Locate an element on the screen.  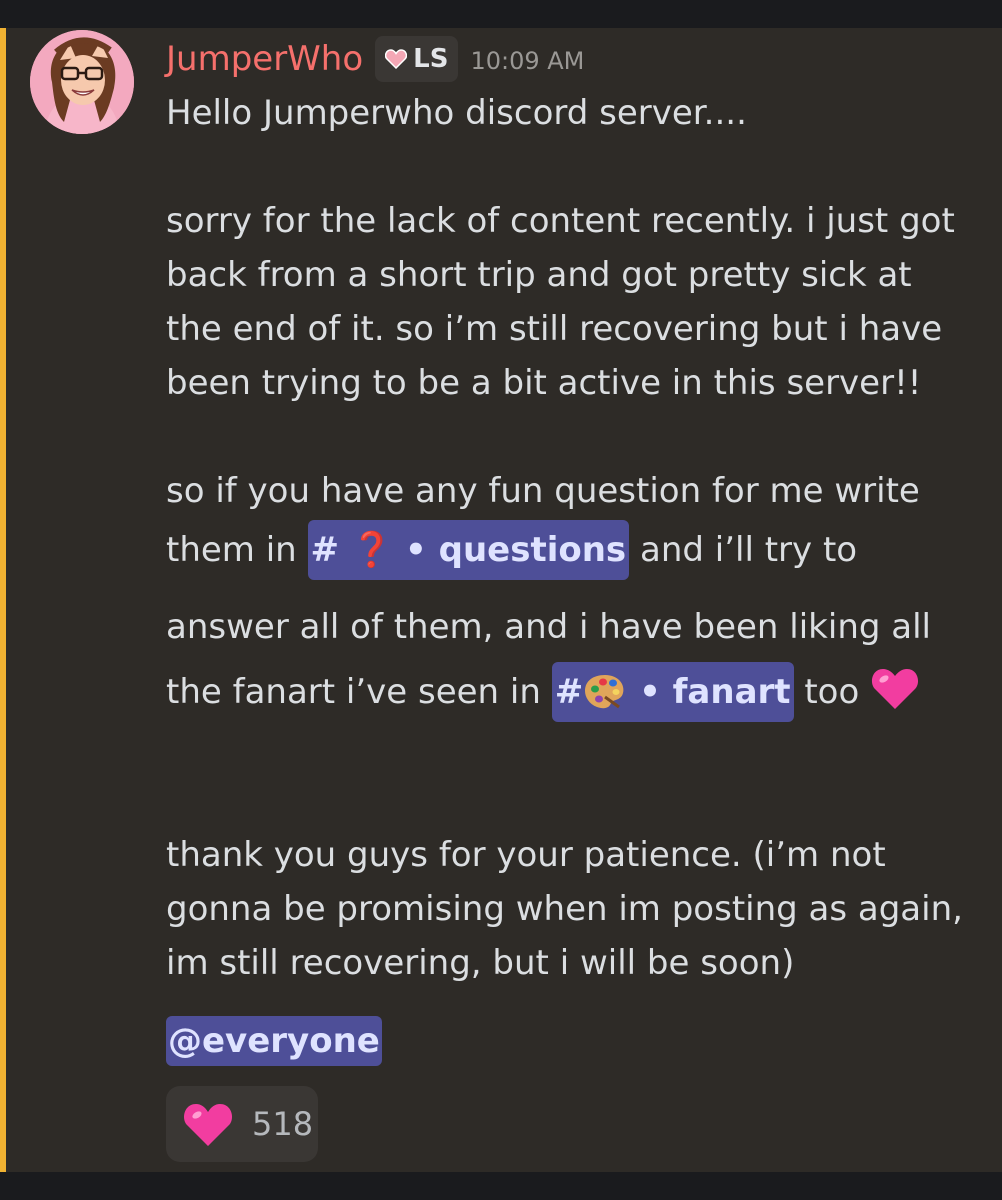
channel-link-fanart: # • fanart is located at coordinates (672, 692).